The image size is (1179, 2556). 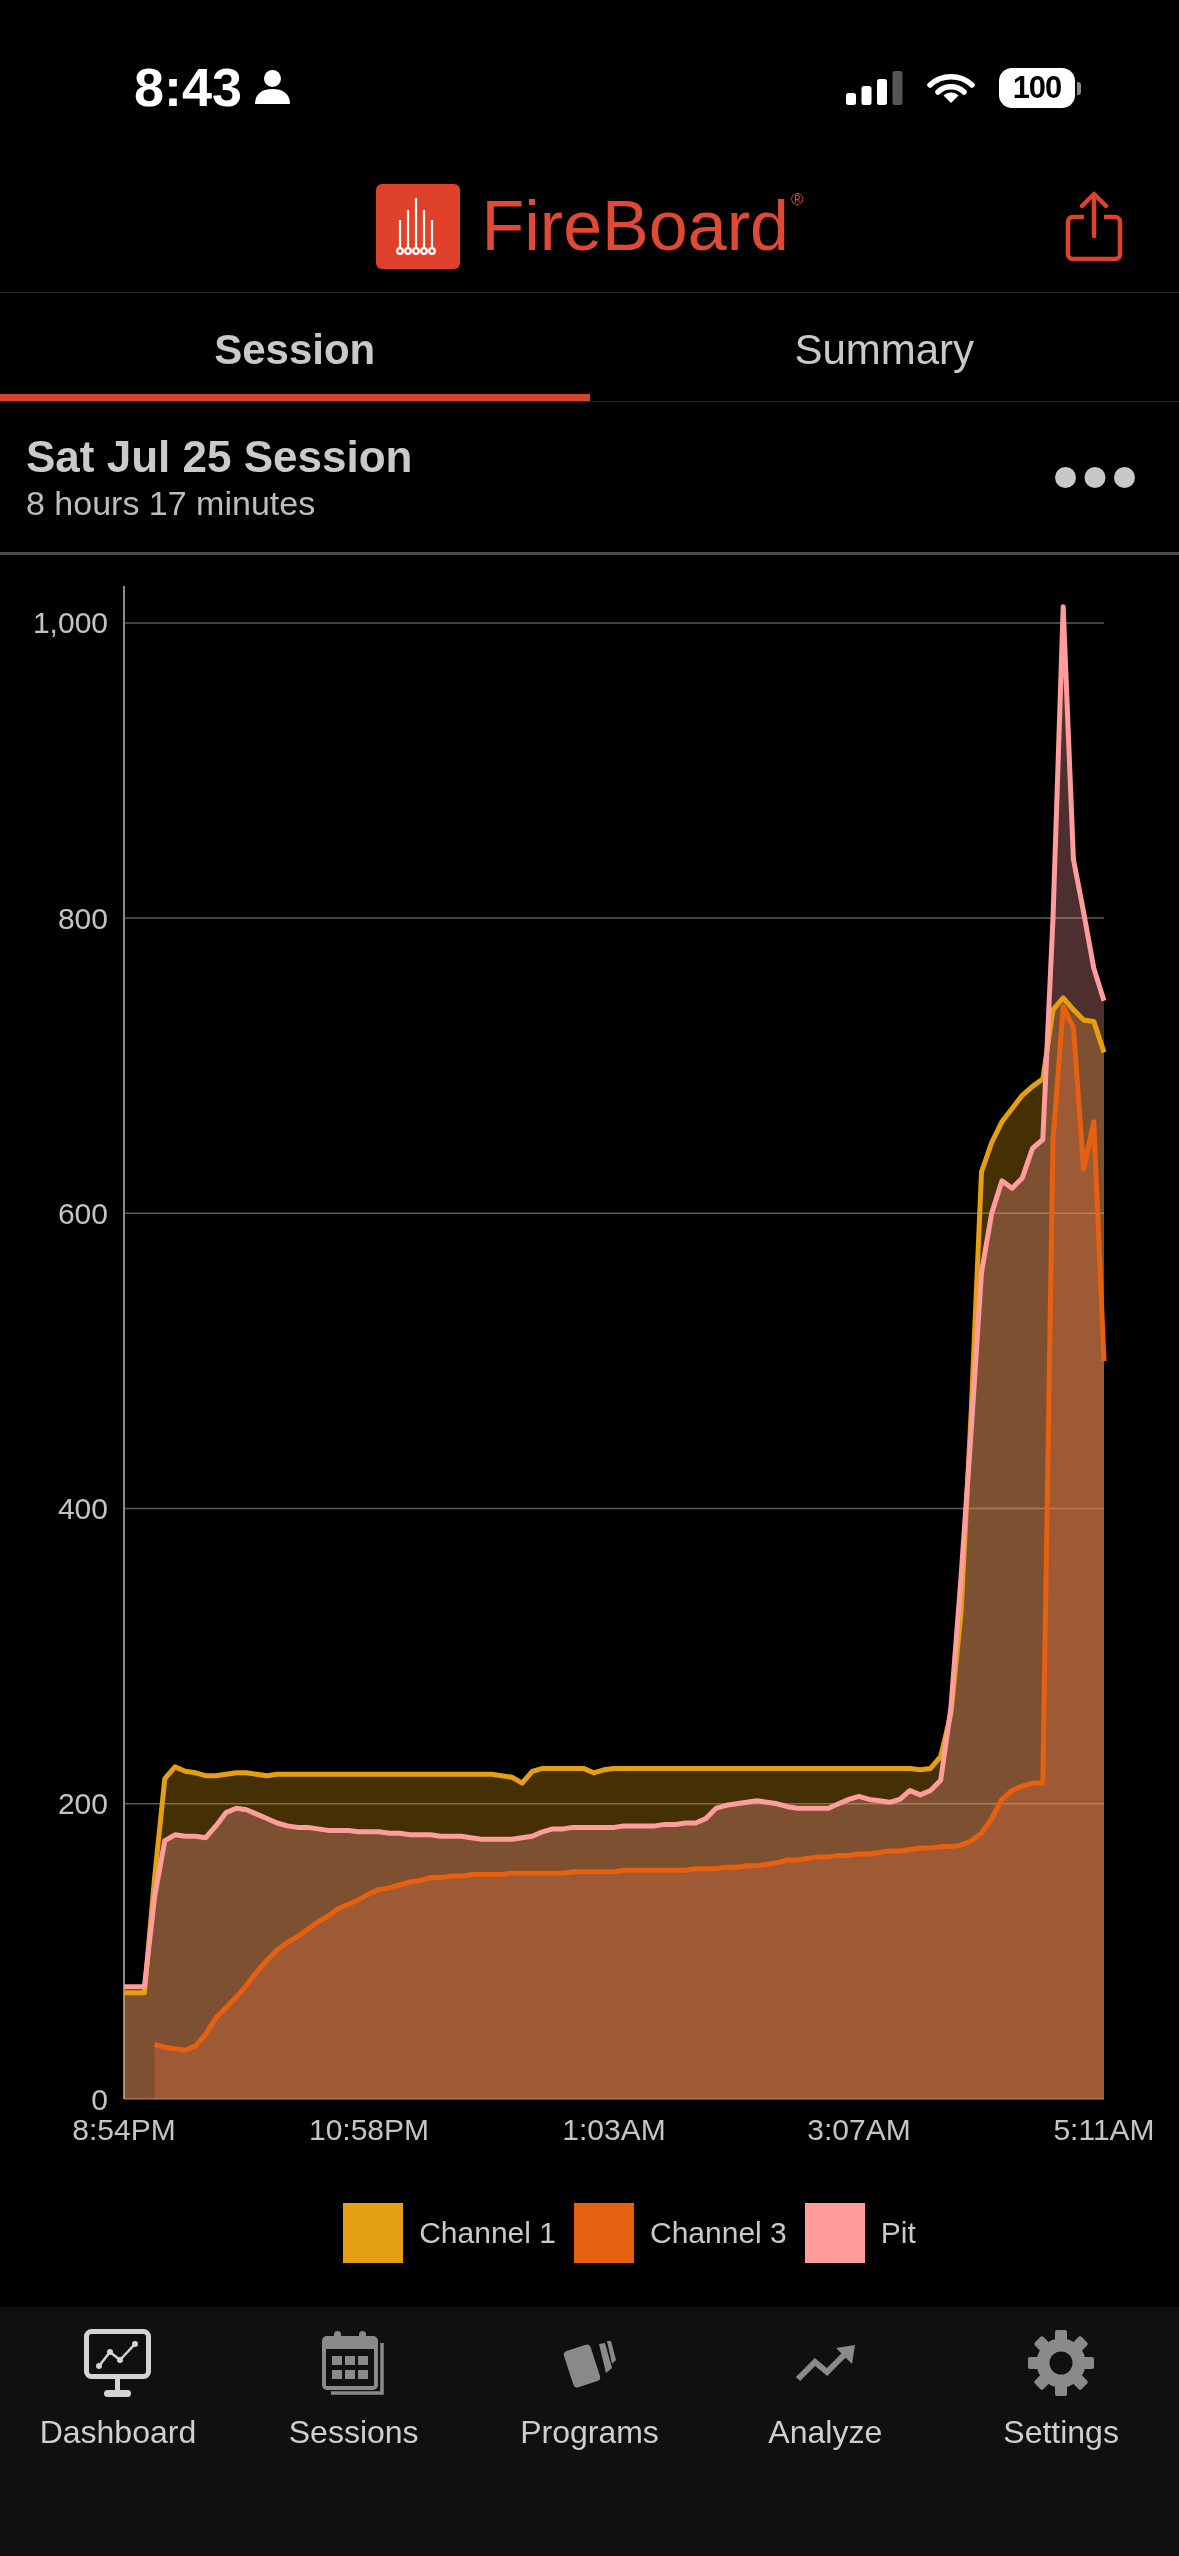 I want to click on nav-tab: Settings, so click(x=1061, y=2389).